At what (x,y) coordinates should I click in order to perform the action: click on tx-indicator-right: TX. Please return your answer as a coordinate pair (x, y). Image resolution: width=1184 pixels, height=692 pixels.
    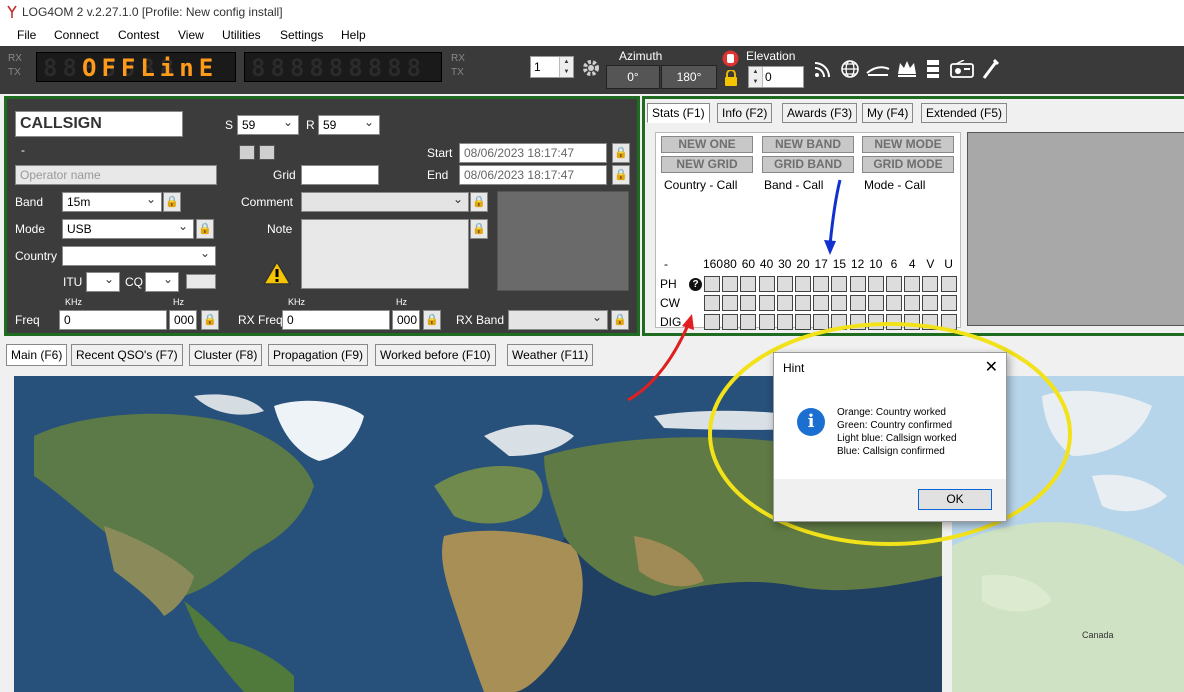
    Looking at the image, I should click on (457, 72).